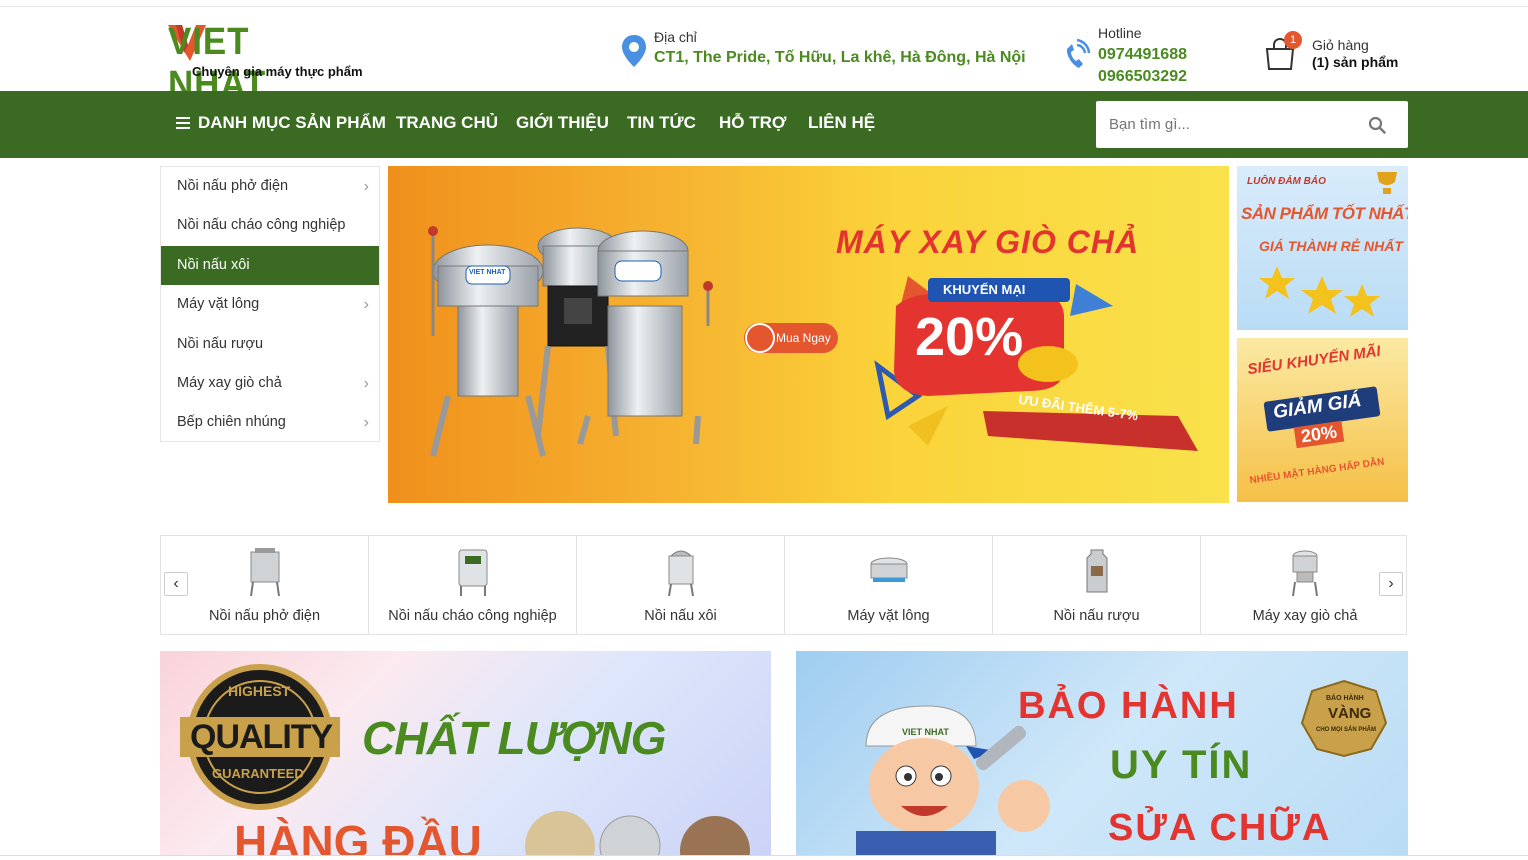  What do you see at coordinates (764, 3) in the screenshot?
I see `top-border` at bounding box center [764, 3].